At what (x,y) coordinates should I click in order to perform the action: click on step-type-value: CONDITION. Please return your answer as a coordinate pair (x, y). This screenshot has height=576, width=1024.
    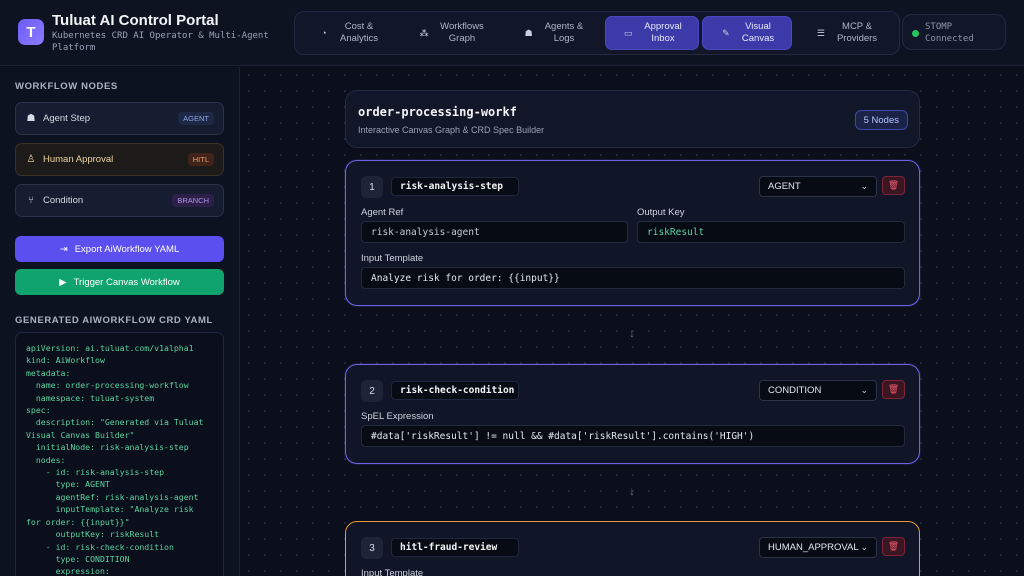
    Looking at the image, I should click on (795, 390).